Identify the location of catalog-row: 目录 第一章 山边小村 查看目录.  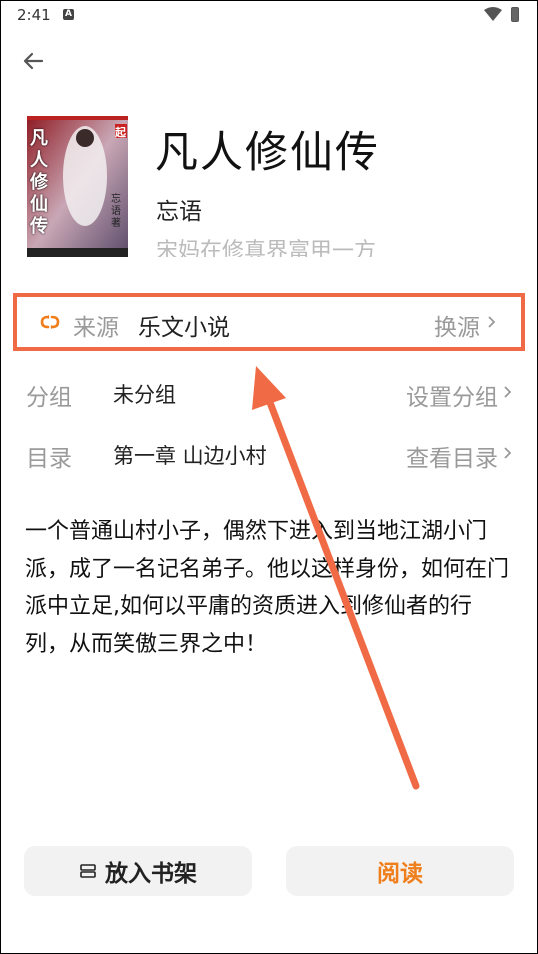
(269, 453).